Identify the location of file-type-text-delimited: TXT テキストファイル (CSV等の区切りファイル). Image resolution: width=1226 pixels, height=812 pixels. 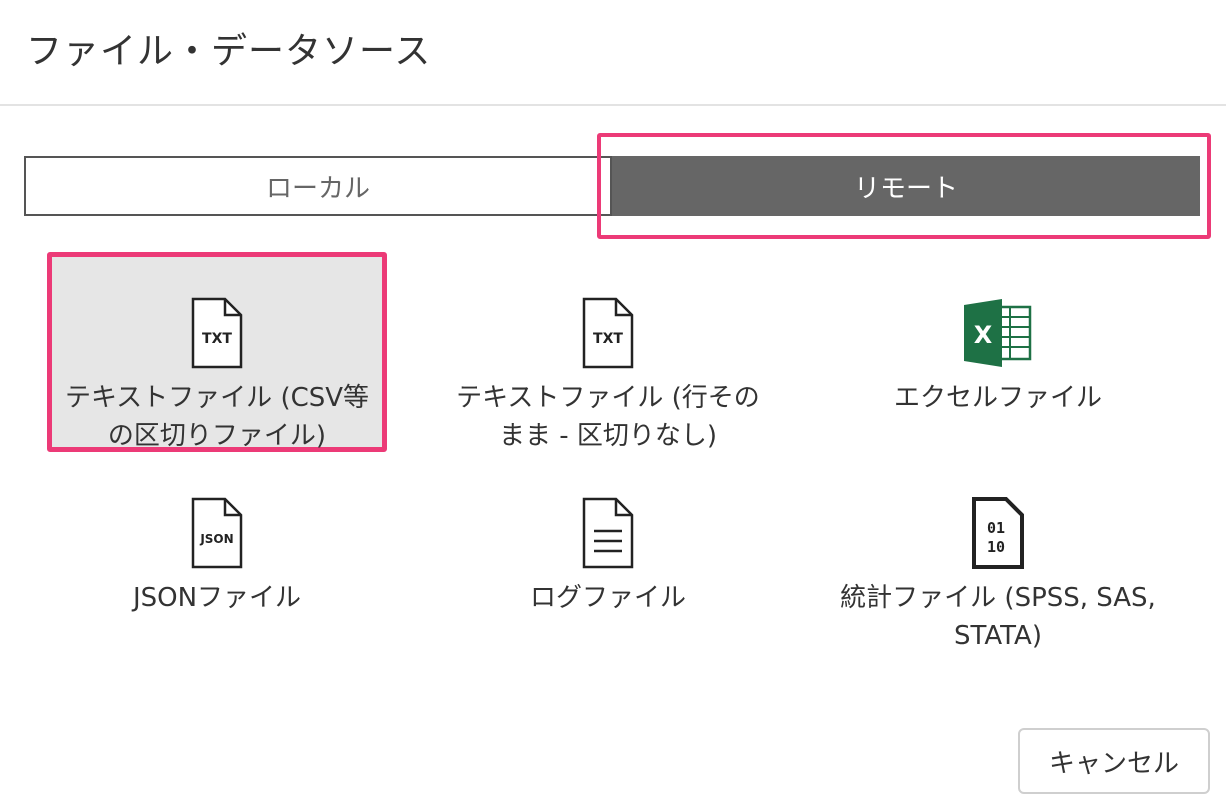
(217, 352).